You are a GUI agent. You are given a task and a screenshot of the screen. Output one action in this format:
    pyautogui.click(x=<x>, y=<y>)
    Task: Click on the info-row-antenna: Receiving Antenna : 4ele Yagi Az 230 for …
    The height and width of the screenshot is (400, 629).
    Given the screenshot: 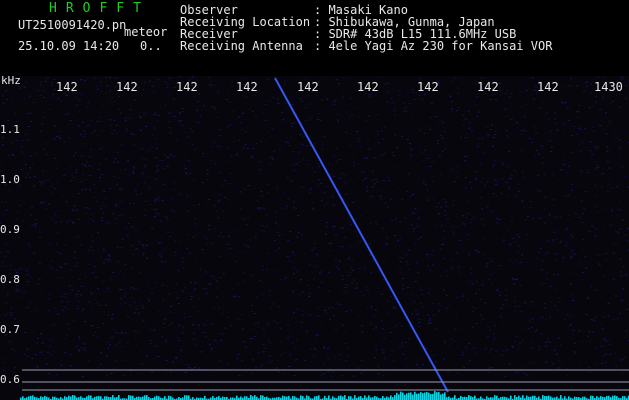 What is the action you would take?
    pyautogui.click(x=366, y=46)
    